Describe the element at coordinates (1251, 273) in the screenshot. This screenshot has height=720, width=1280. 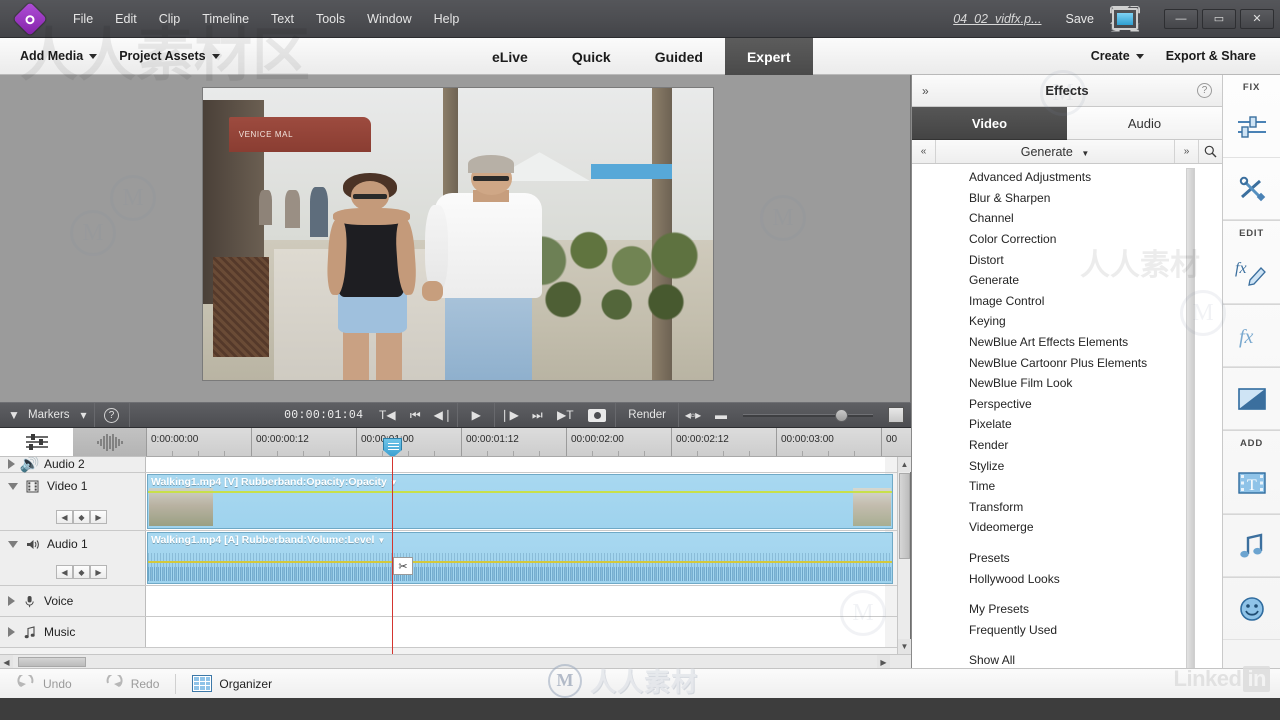
I see `effects-edit-icon: fx` at that location.